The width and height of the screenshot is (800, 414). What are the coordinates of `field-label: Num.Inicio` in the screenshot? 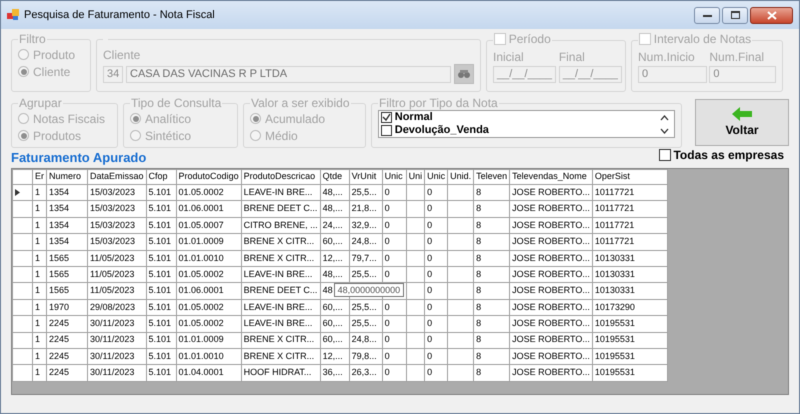 It's located at (667, 57).